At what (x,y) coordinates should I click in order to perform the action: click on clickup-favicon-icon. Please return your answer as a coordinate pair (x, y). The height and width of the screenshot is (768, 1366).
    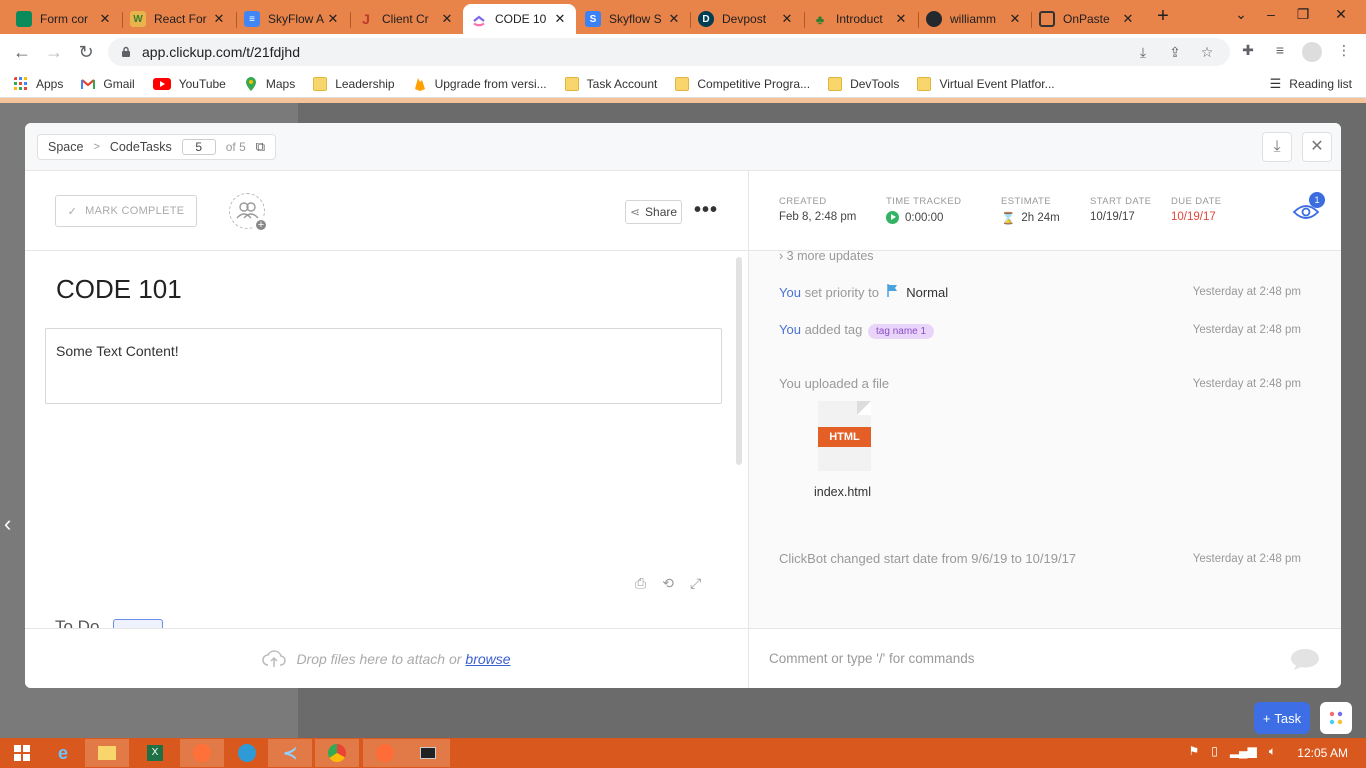
    Looking at the image, I should click on (479, 19).